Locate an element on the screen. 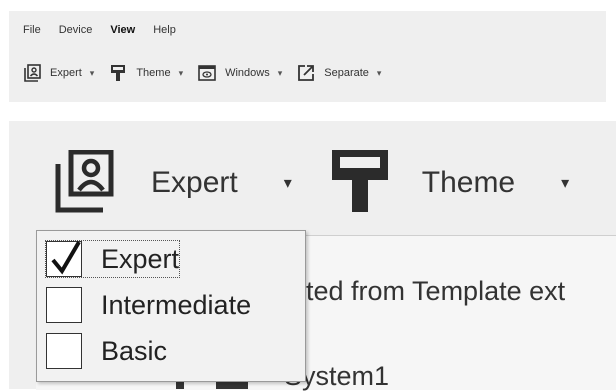 The image size is (616, 392). option-intermediate: Intermediate is located at coordinates (148, 305).